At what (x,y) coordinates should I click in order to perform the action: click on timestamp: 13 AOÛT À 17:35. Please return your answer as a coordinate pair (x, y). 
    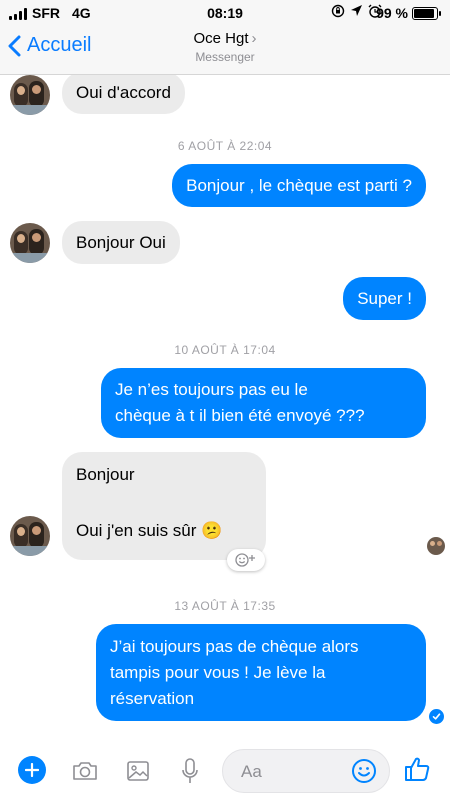
    Looking at the image, I should click on (225, 606).